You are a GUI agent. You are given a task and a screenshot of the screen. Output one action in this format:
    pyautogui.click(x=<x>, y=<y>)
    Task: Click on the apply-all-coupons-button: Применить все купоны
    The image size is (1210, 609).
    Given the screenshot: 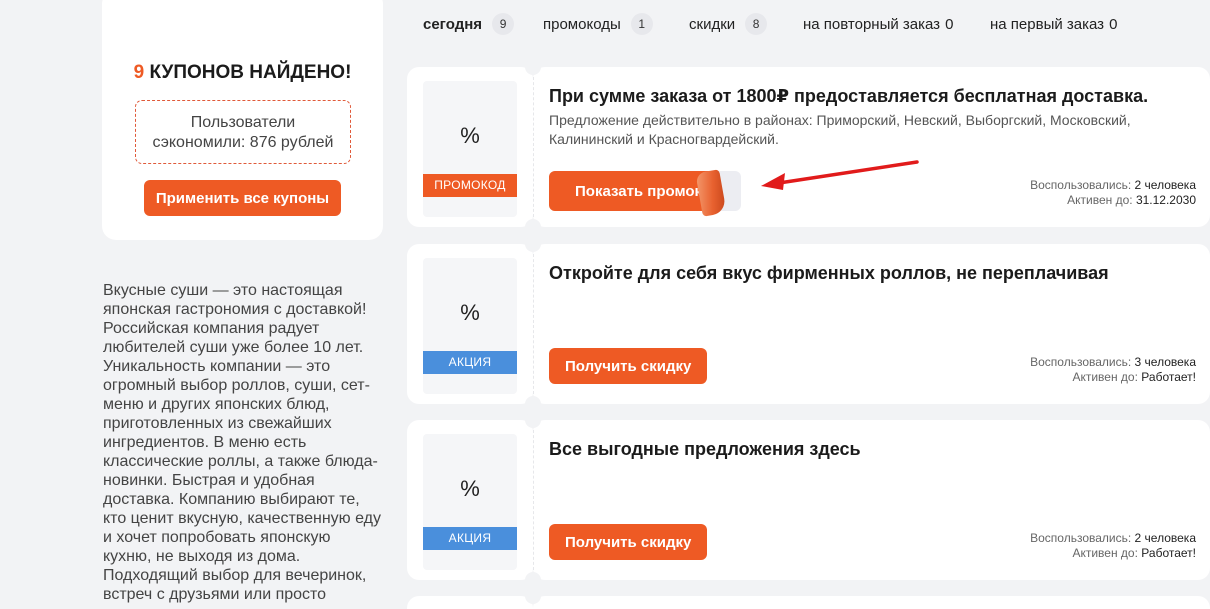 What is the action you would take?
    pyautogui.click(x=242, y=198)
    